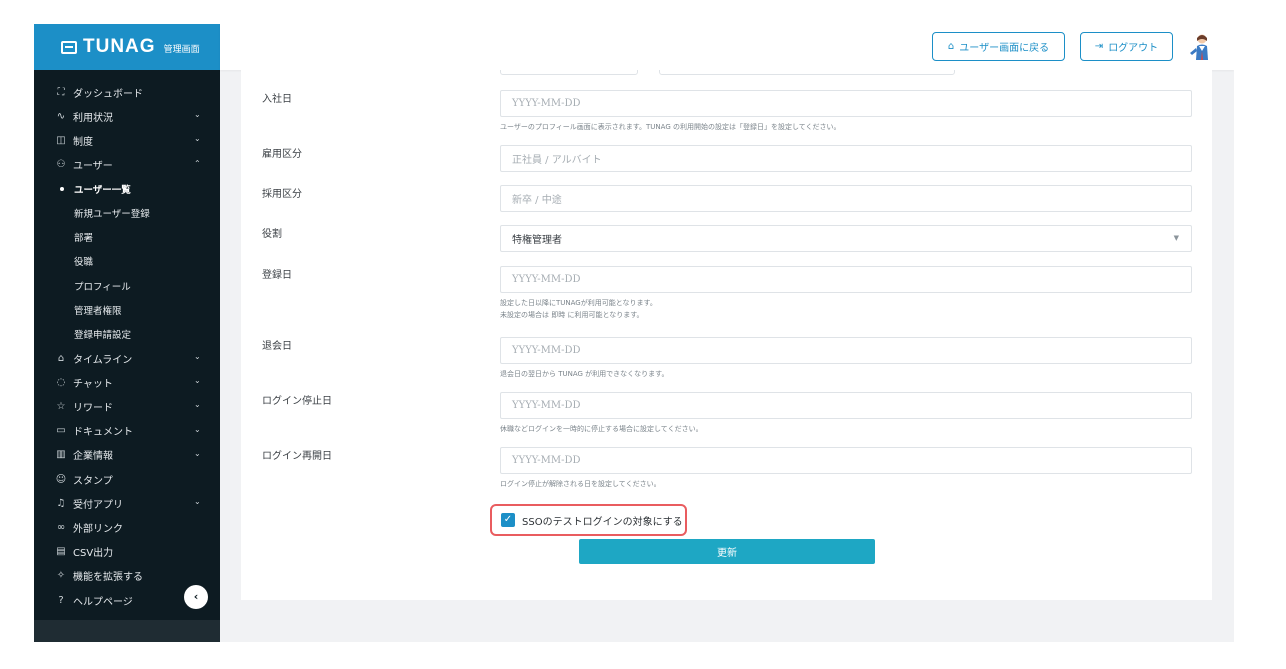 The image size is (1286, 669). Describe the element at coordinates (282, 154) in the screenshot. I see `field-label: 雇用区分` at that location.